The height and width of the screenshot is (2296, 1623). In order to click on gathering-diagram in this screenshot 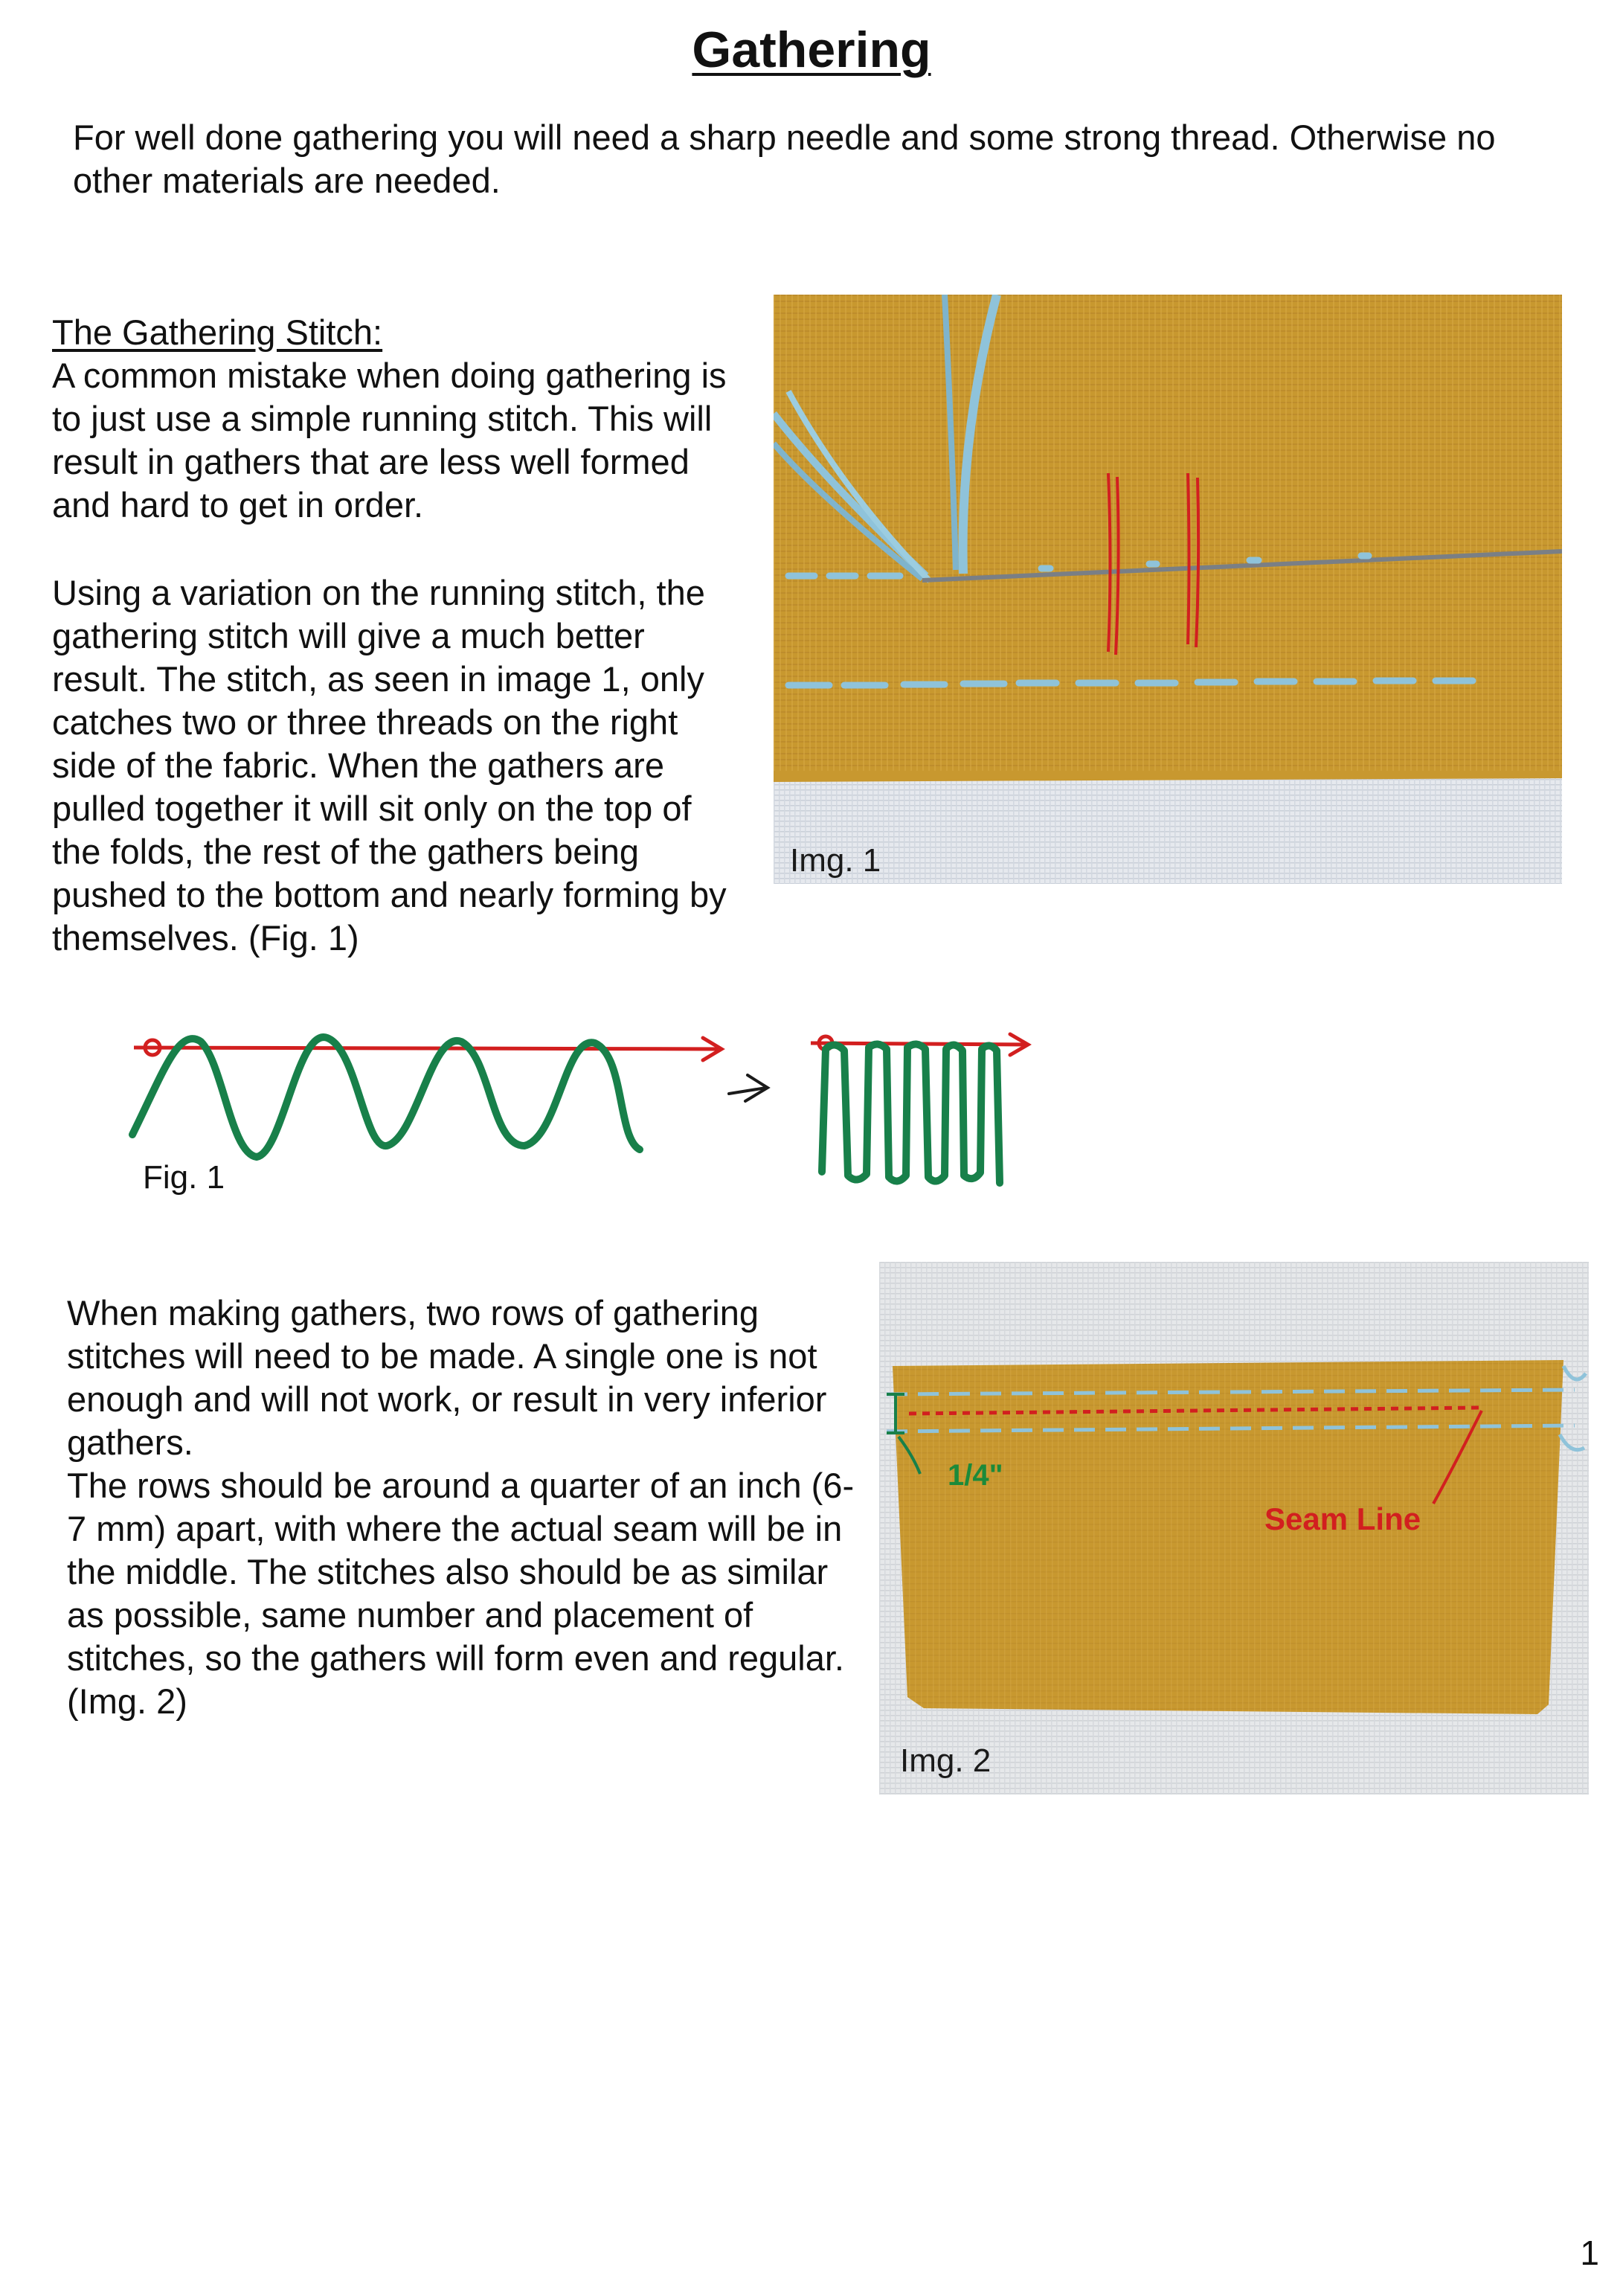, I will do `click(580, 1109)`.